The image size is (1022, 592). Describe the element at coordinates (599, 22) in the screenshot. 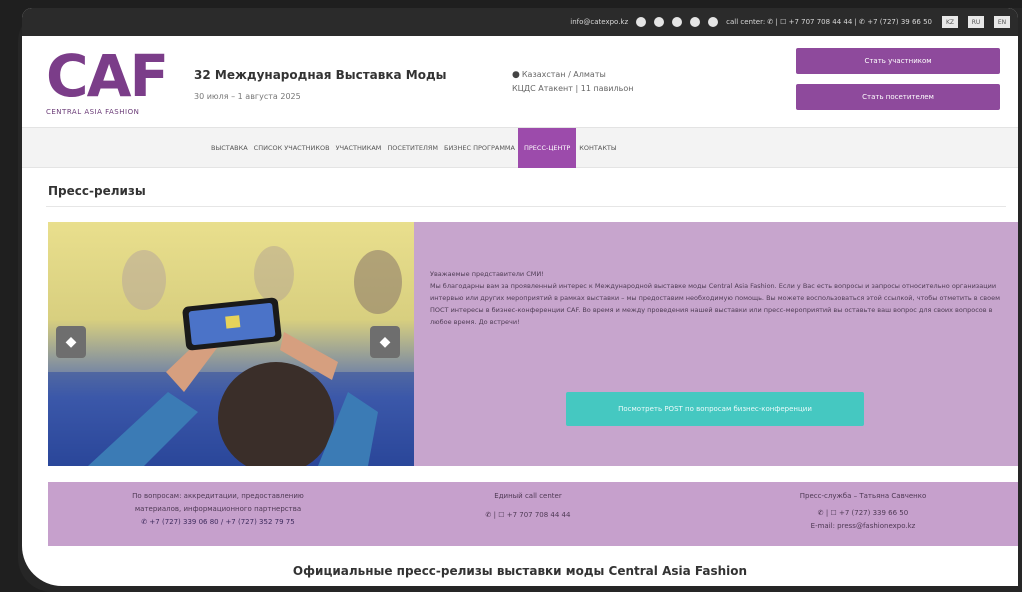

I see `email-link: info@catexpo.kz` at that location.